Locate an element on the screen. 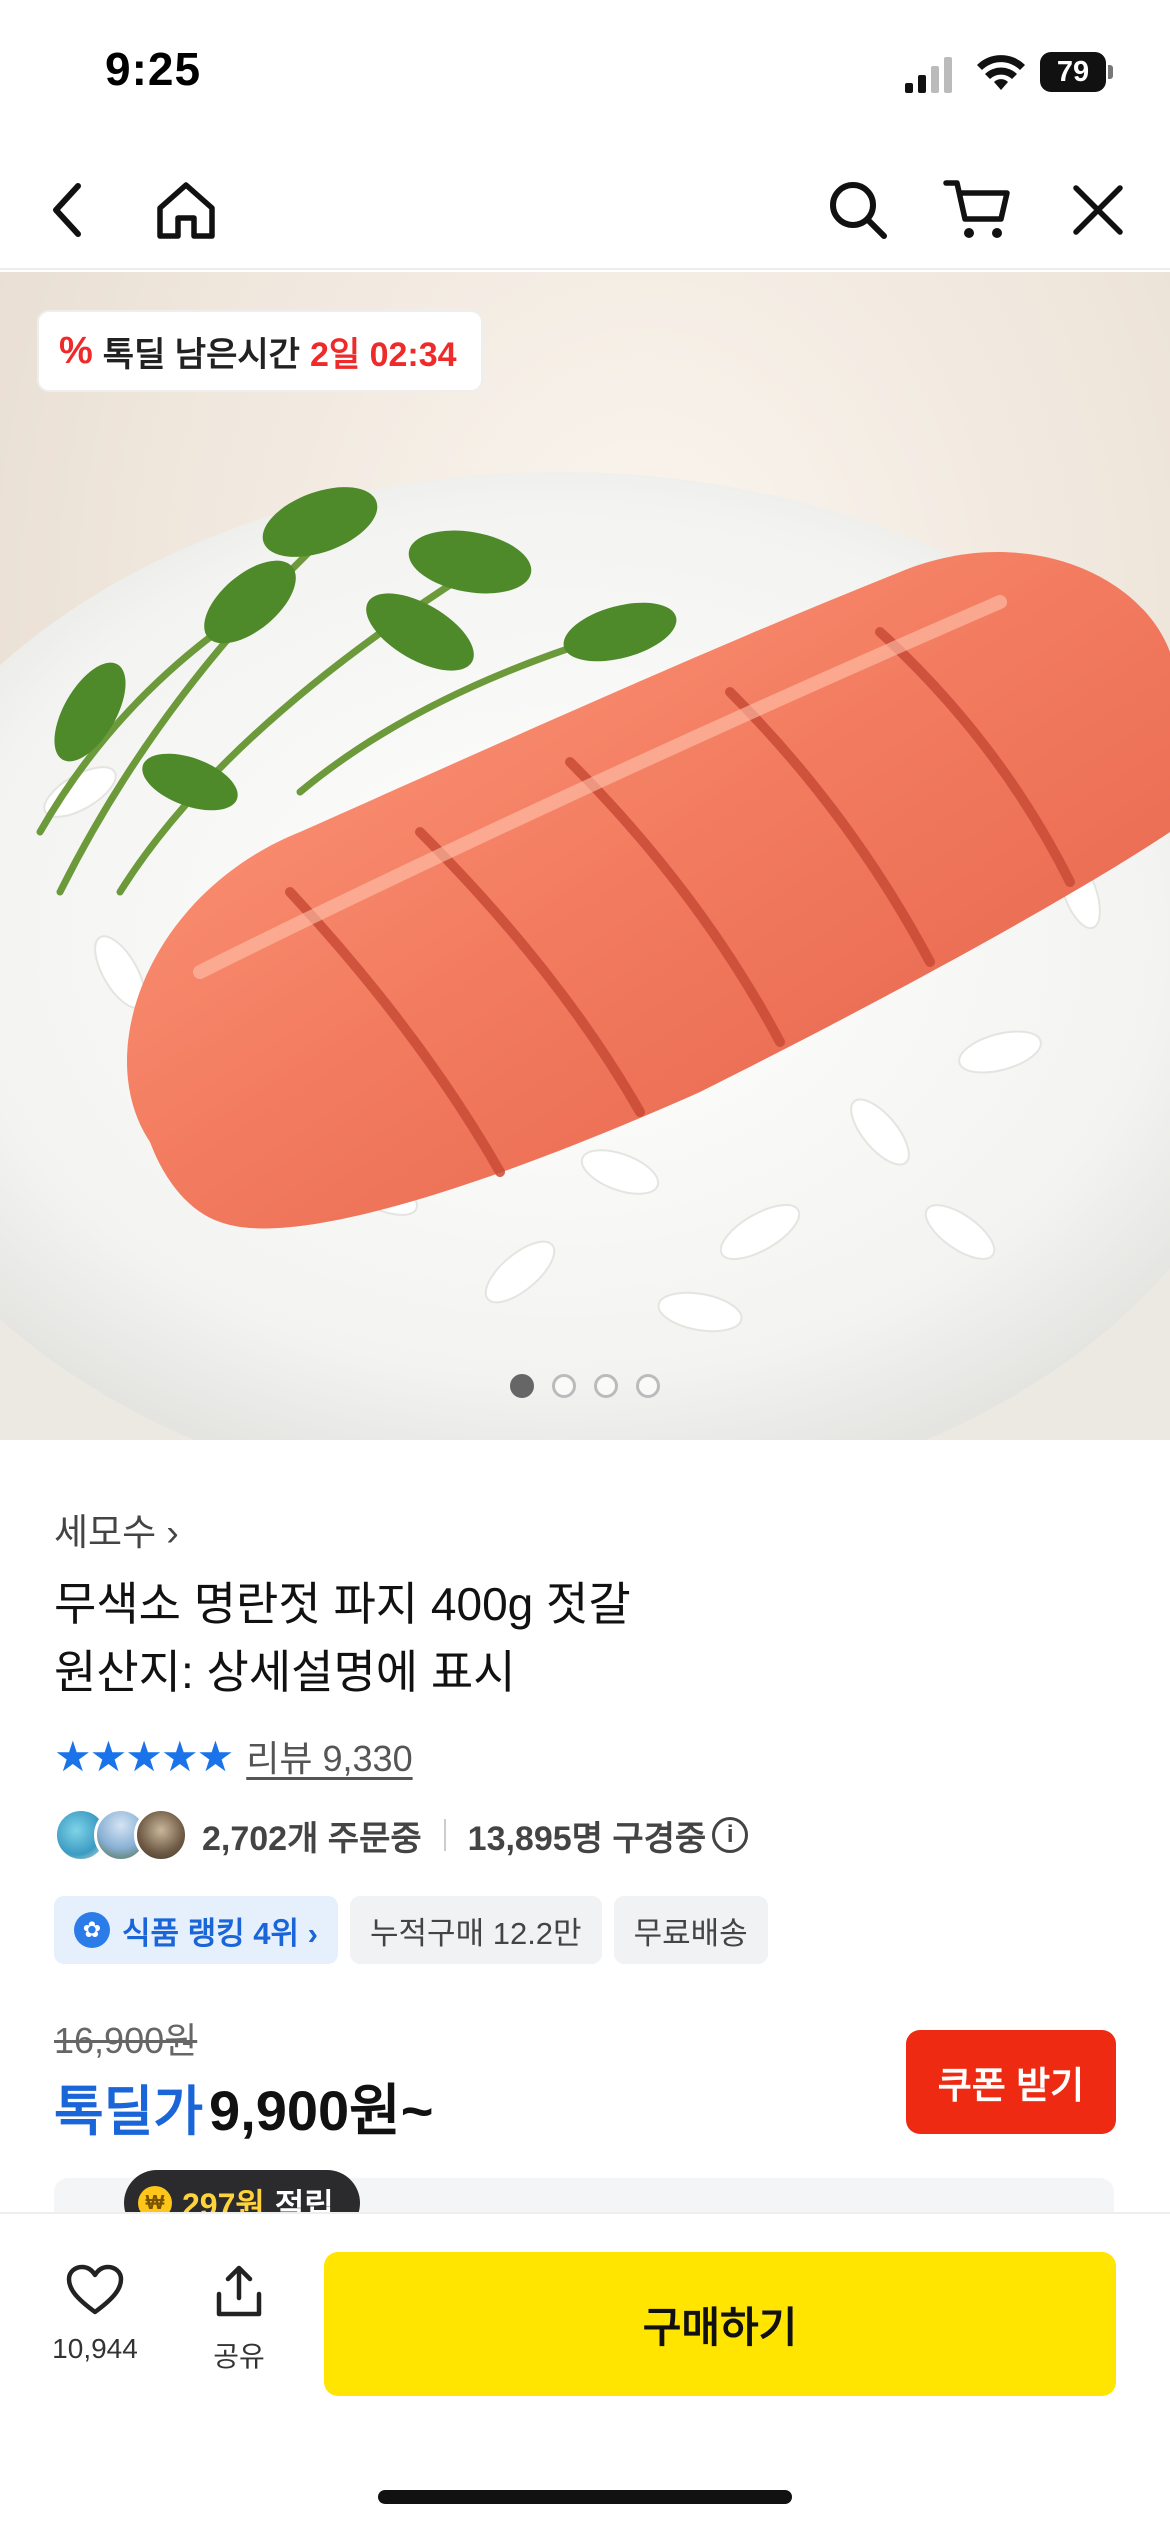  order-stats: 2,702개 주문중 13,895명 구경중 i is located at coordinates (401, 1835).